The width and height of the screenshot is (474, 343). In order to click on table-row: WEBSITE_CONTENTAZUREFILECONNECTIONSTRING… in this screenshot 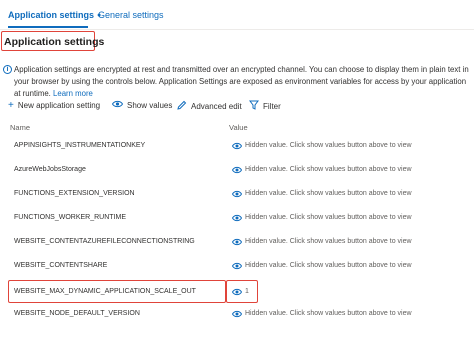, I will do `click(237, 242)`.